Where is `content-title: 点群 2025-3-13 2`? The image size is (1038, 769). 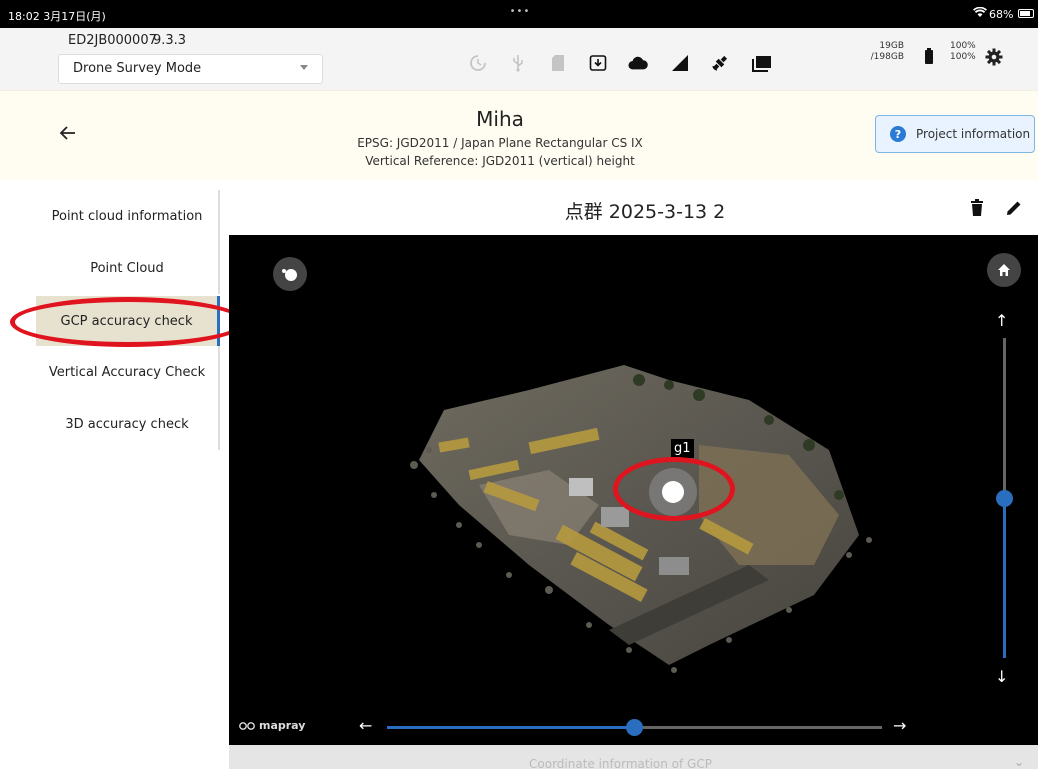
content-title: 点群 2025-3-13 2 is located at coordinates (645, 212).